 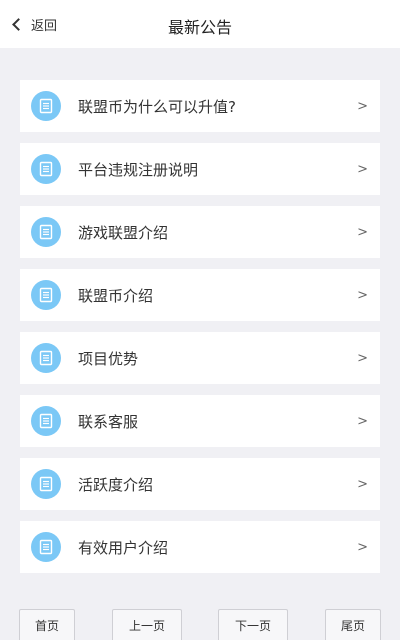 What do you see at coordinates (253, 624) in the screenshot?
I see `next-page-button: 下一页` at bounding box center [253, 624].